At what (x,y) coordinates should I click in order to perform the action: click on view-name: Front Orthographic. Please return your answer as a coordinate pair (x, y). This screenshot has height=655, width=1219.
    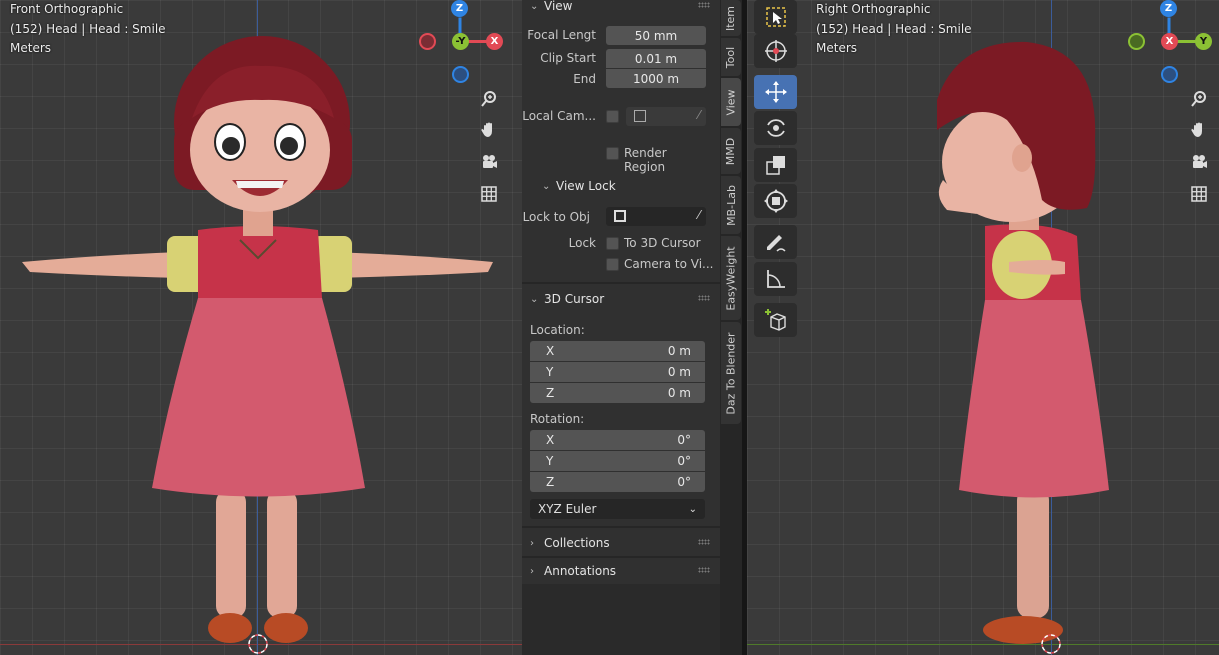
    Looking at the image, I should click on (67, 9).